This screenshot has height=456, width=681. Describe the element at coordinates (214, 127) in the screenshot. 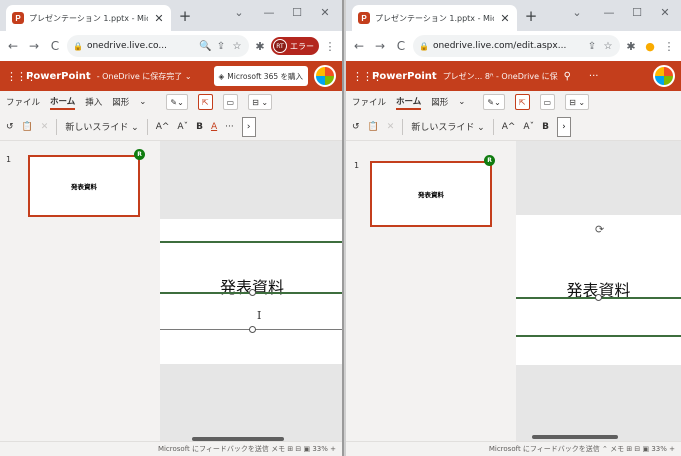

I see `font-color-button: A` at that location.